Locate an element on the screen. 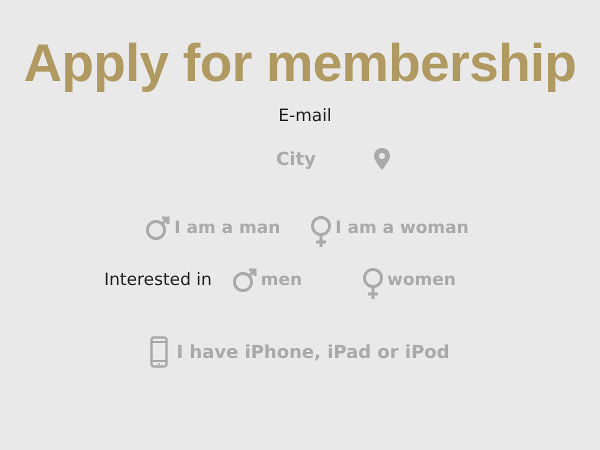 The height and width of the screenshot is (450, 600). gender-option: I am a woman is located at coordinates (389, 228).